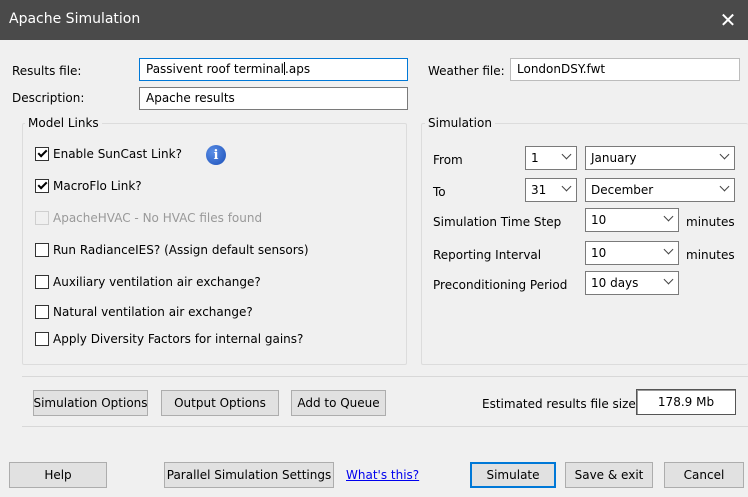 The image size is (748, 497). Describe the element at coordinates (632, 220) in the screenshot. I see `time-step-select: 10` at that location.